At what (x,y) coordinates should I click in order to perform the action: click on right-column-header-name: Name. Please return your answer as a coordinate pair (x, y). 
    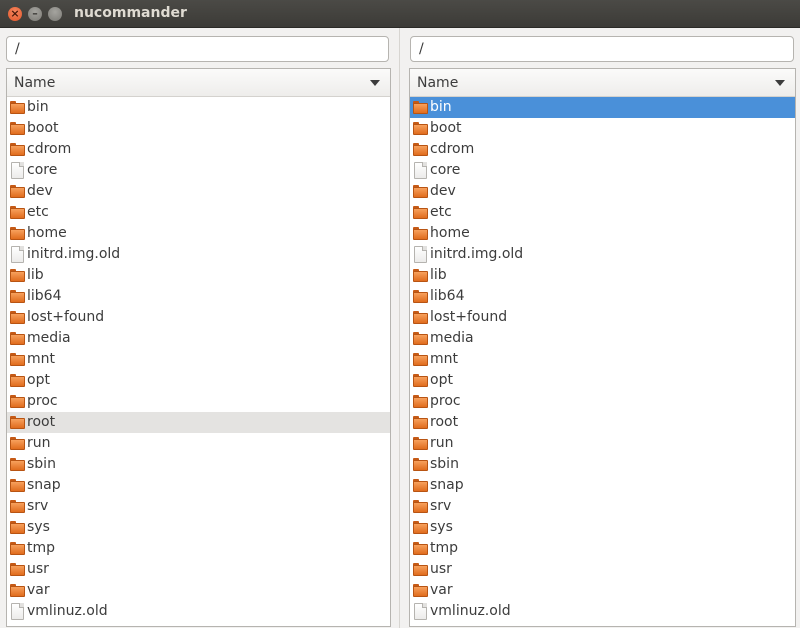
    Looking at the image, I should click on (602, 83).